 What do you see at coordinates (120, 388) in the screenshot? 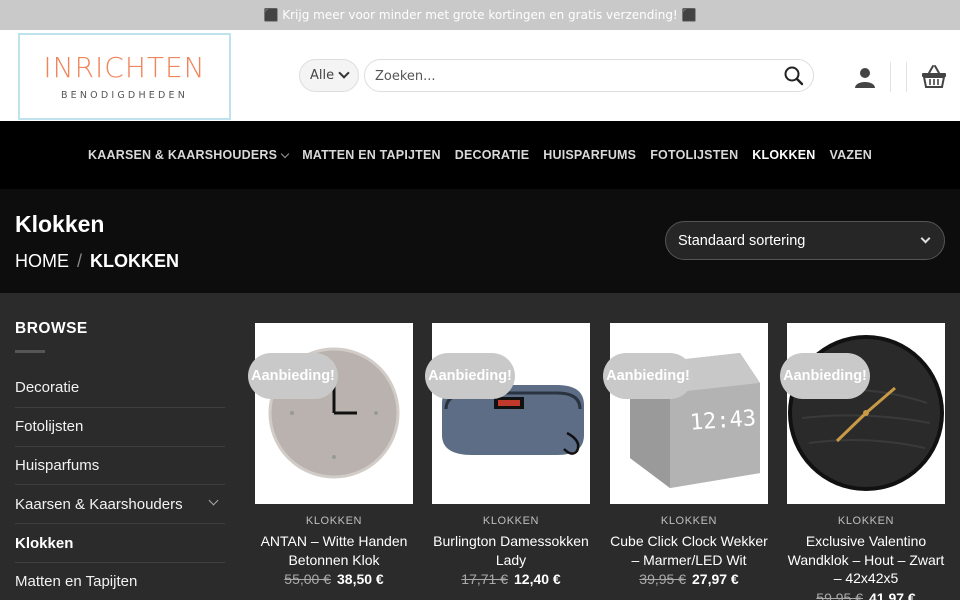
I see `sidebar-item-decoratie: Decoratie` at bounding box center [120, 388].